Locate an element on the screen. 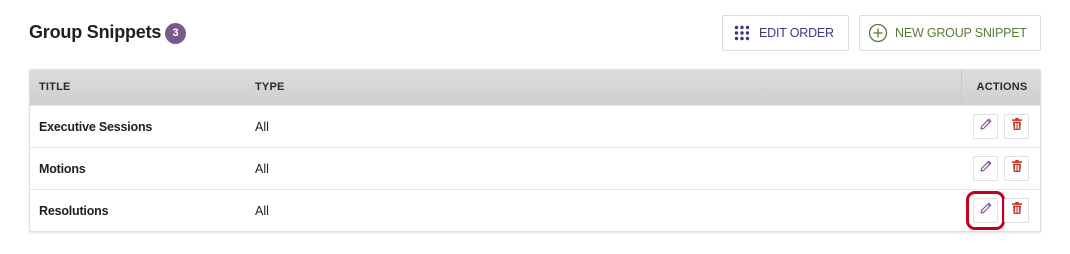 Image resolution: width=1070 pixels, height=254 pixels. new-group-snippet-label: NEW GROUP SNIPPET is located at coordinates (961, 33).